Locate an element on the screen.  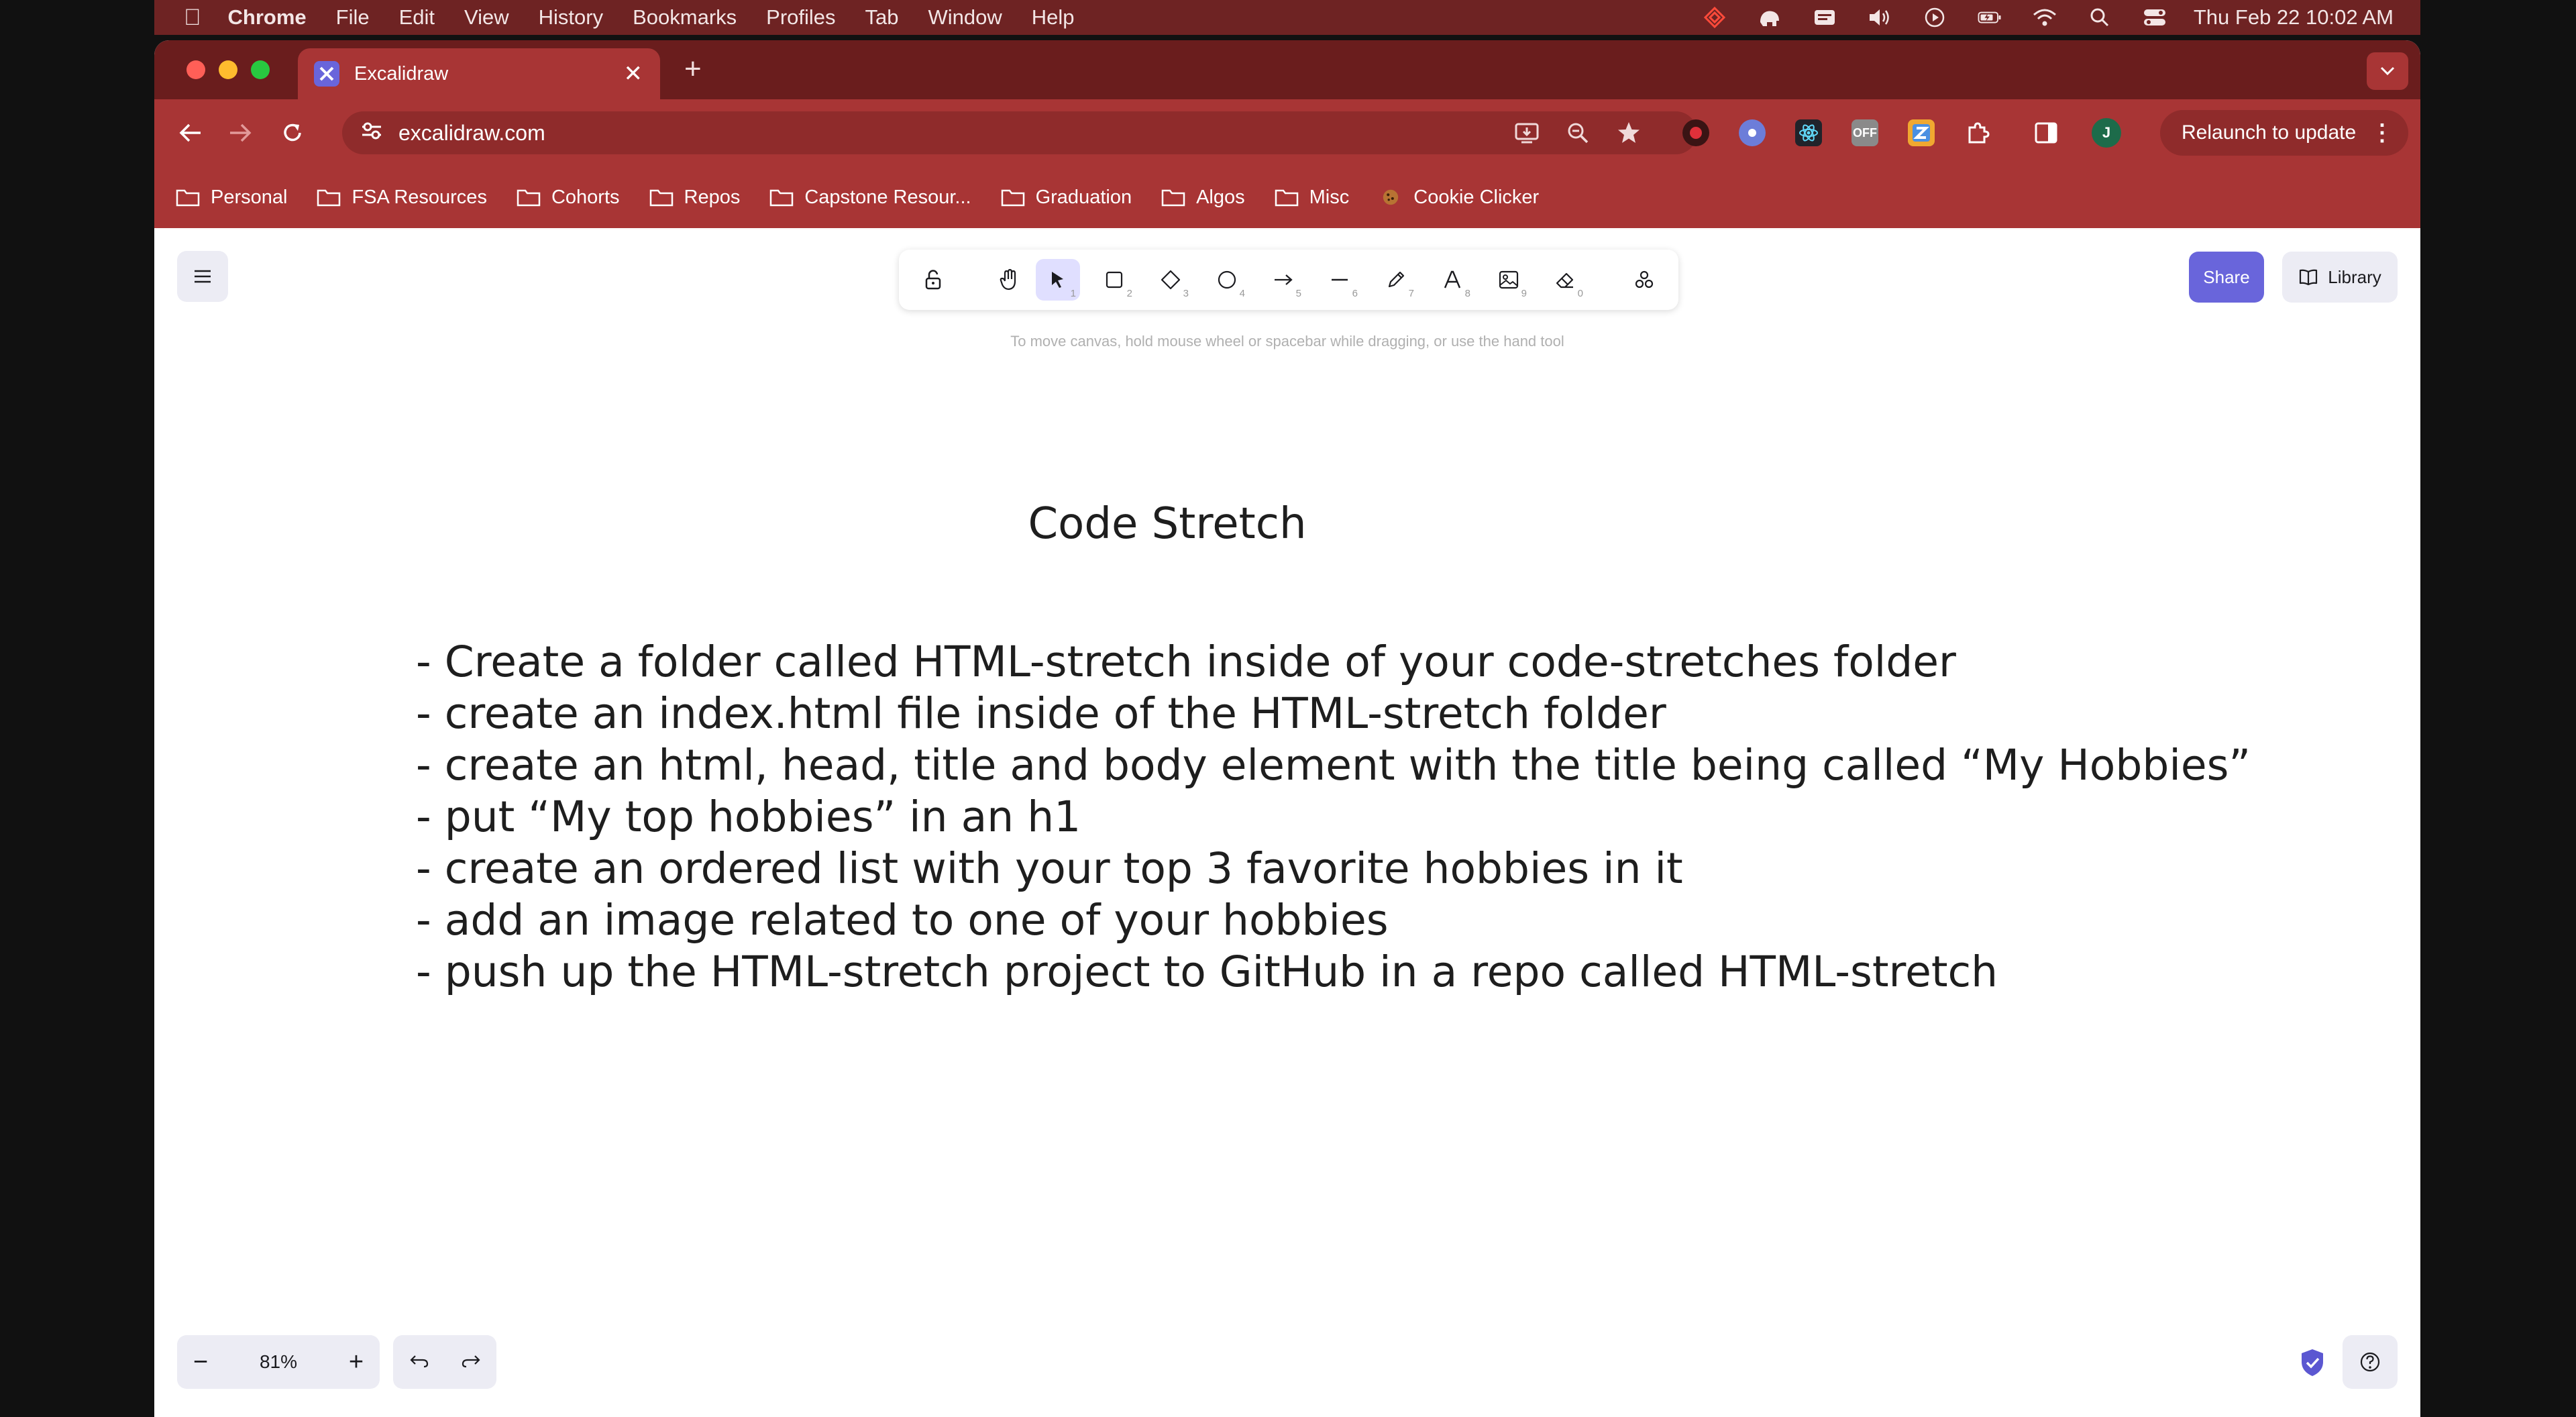
battery-icon is located at coordinates (1990, 17).